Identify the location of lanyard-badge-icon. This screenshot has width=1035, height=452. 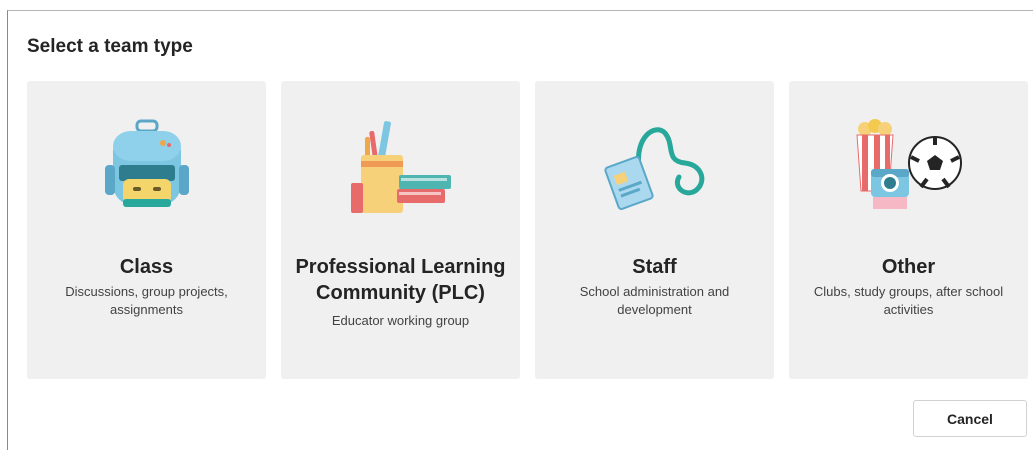
(654, 168).